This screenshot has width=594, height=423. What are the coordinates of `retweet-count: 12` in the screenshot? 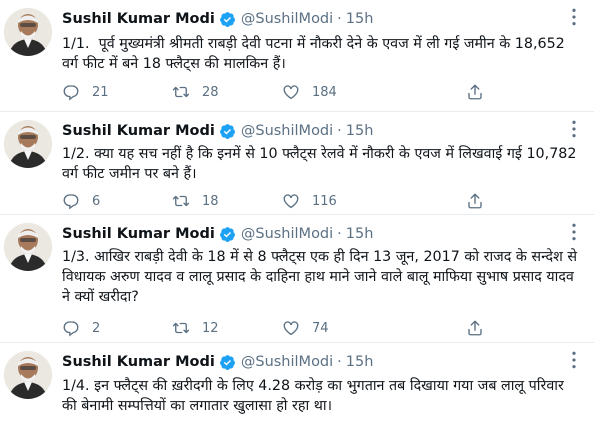 It's located at (210, 328).